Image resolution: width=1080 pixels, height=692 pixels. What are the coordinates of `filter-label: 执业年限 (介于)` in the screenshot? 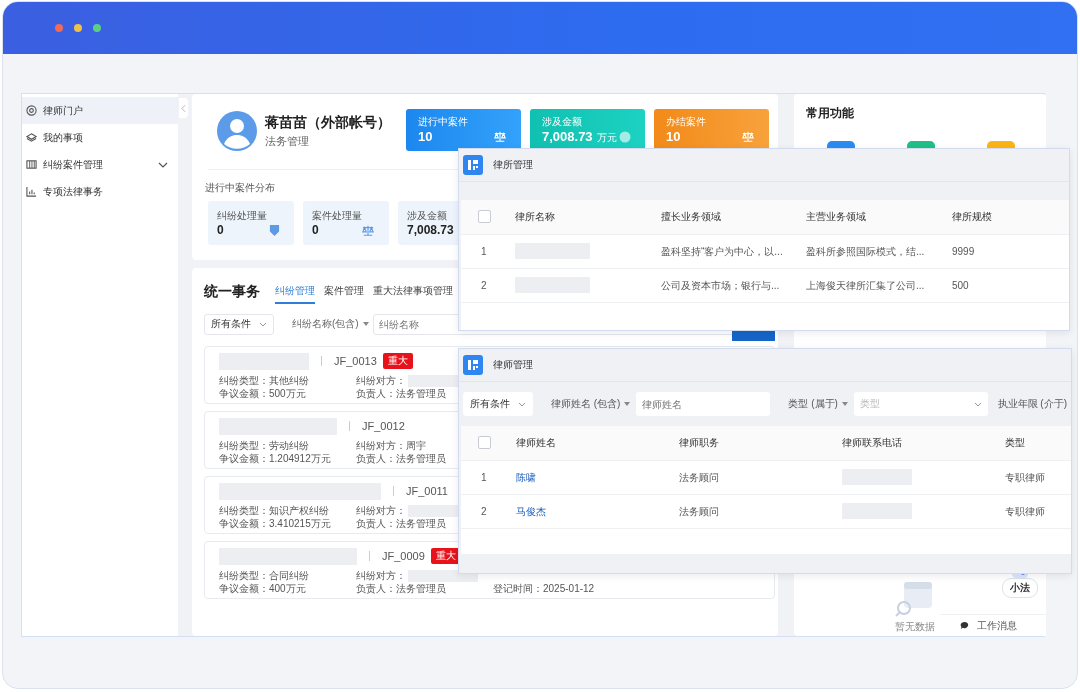 It's located at (1032, 404).